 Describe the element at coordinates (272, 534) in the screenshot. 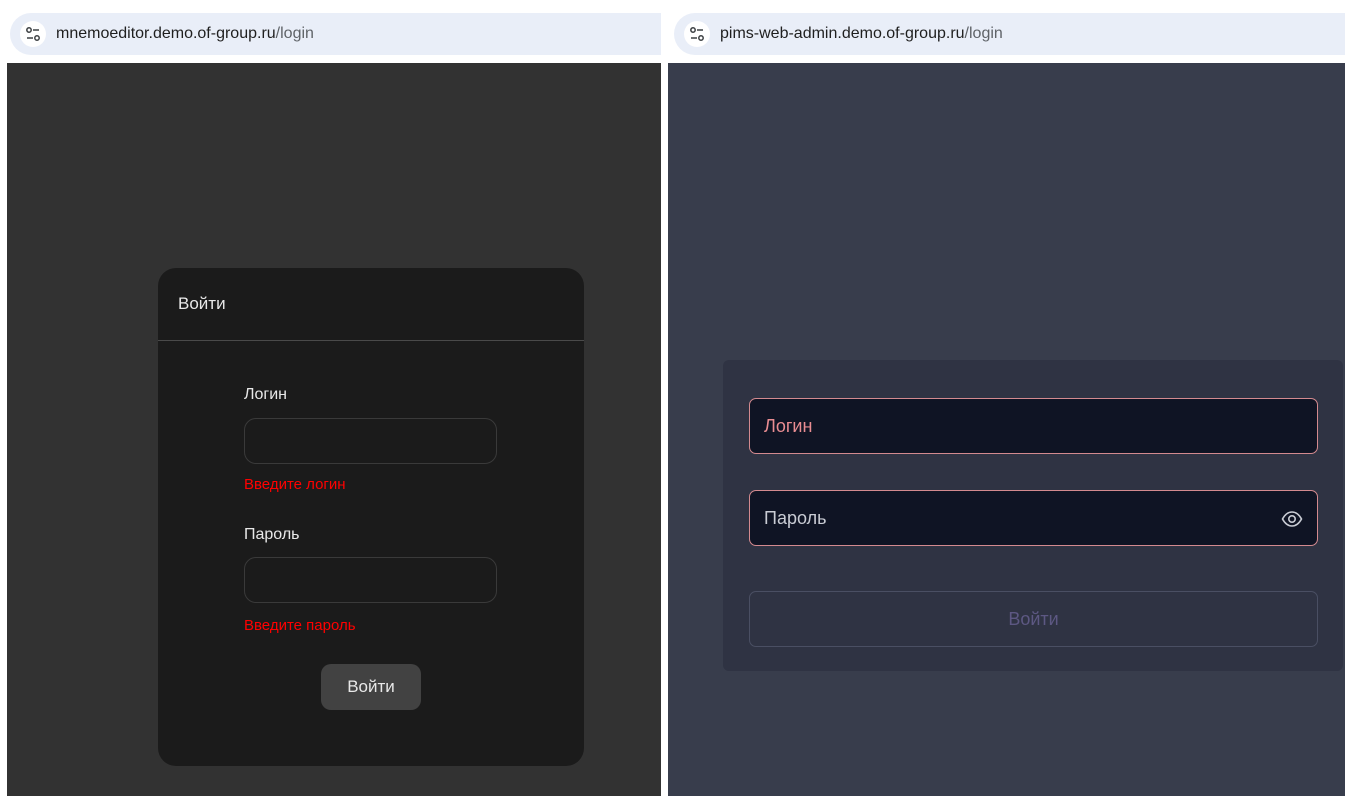

I see `password-label: Пароль` at that location.